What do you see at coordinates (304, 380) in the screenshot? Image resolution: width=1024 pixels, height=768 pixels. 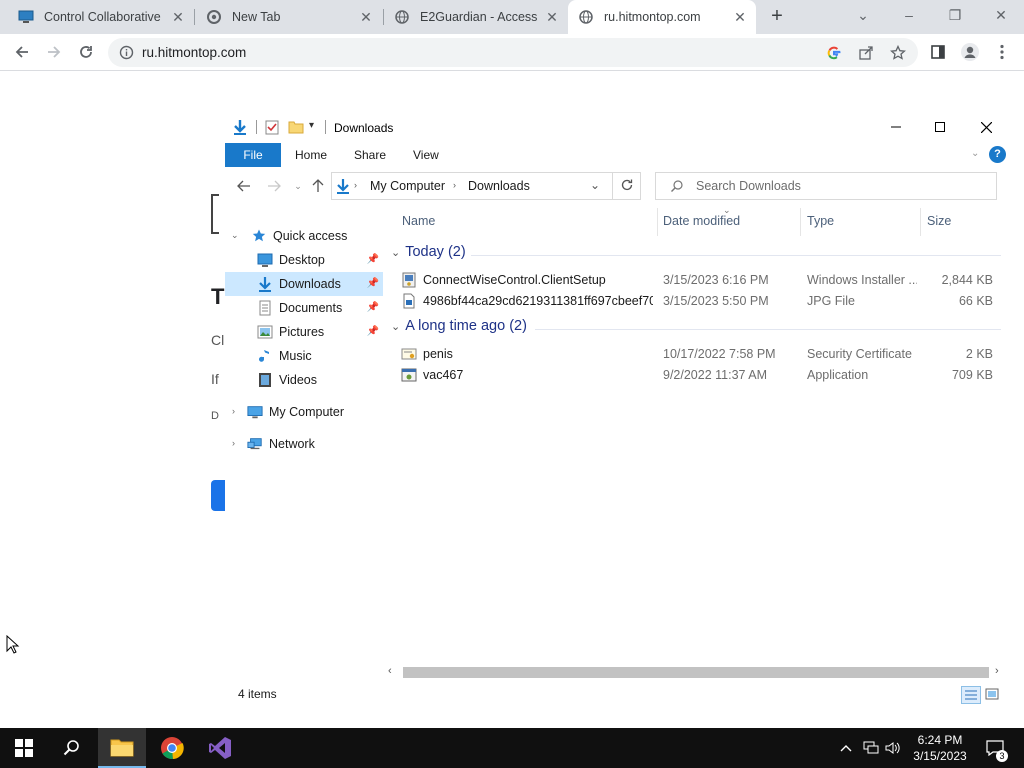 I see `nav-videos: Videos` at bounding box center [304, 380].